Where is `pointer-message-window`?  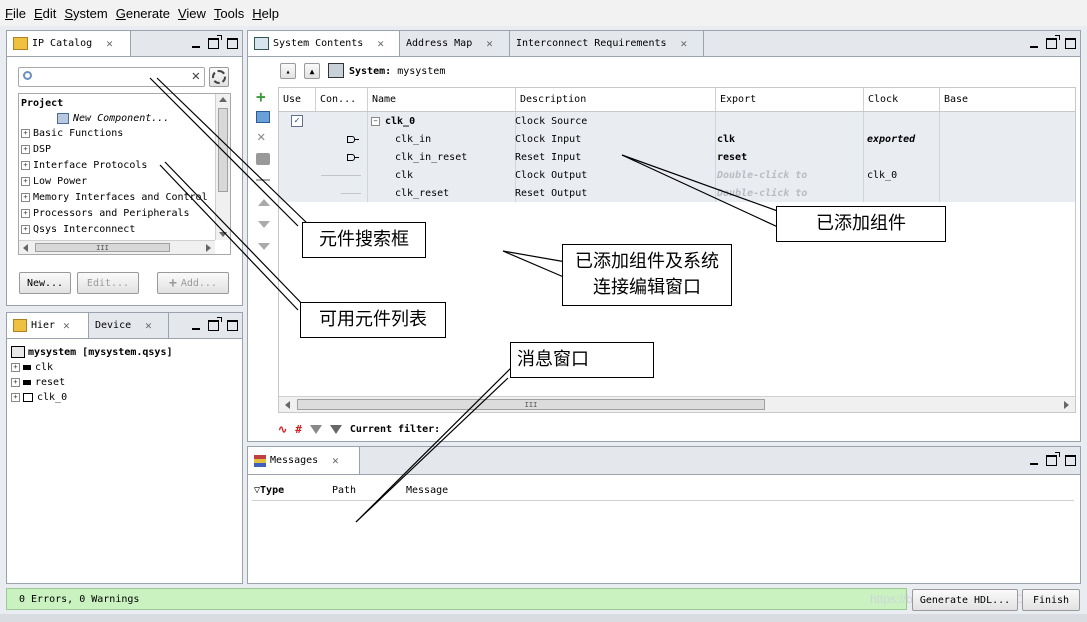
pointer-message-window is located at coordinates (435, 443).